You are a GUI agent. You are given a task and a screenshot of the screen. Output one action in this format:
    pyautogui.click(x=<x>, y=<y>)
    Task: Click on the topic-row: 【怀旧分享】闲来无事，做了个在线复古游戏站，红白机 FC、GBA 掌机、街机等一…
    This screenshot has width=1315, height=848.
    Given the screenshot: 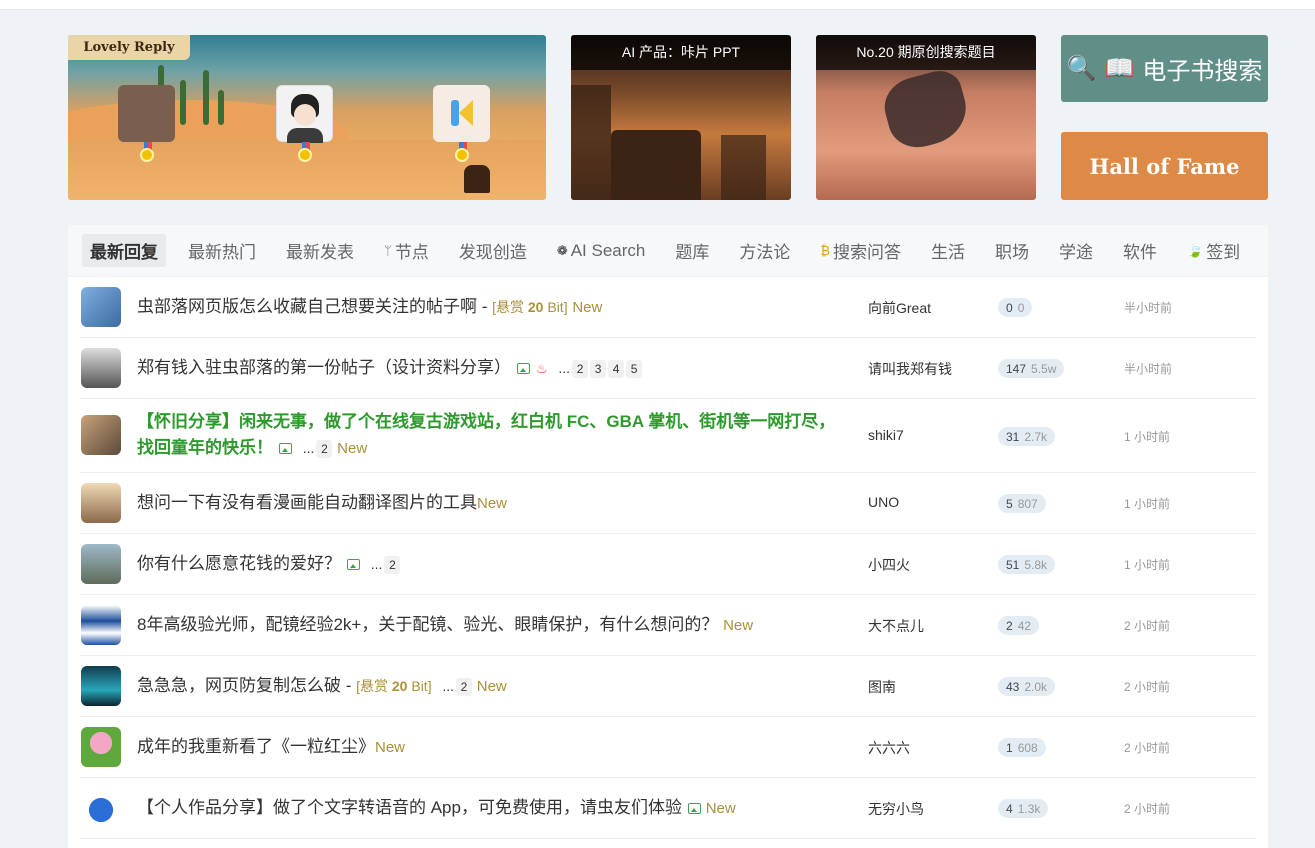 What is the action you would take?
    pyautogui.click(x=668, y=436)
    